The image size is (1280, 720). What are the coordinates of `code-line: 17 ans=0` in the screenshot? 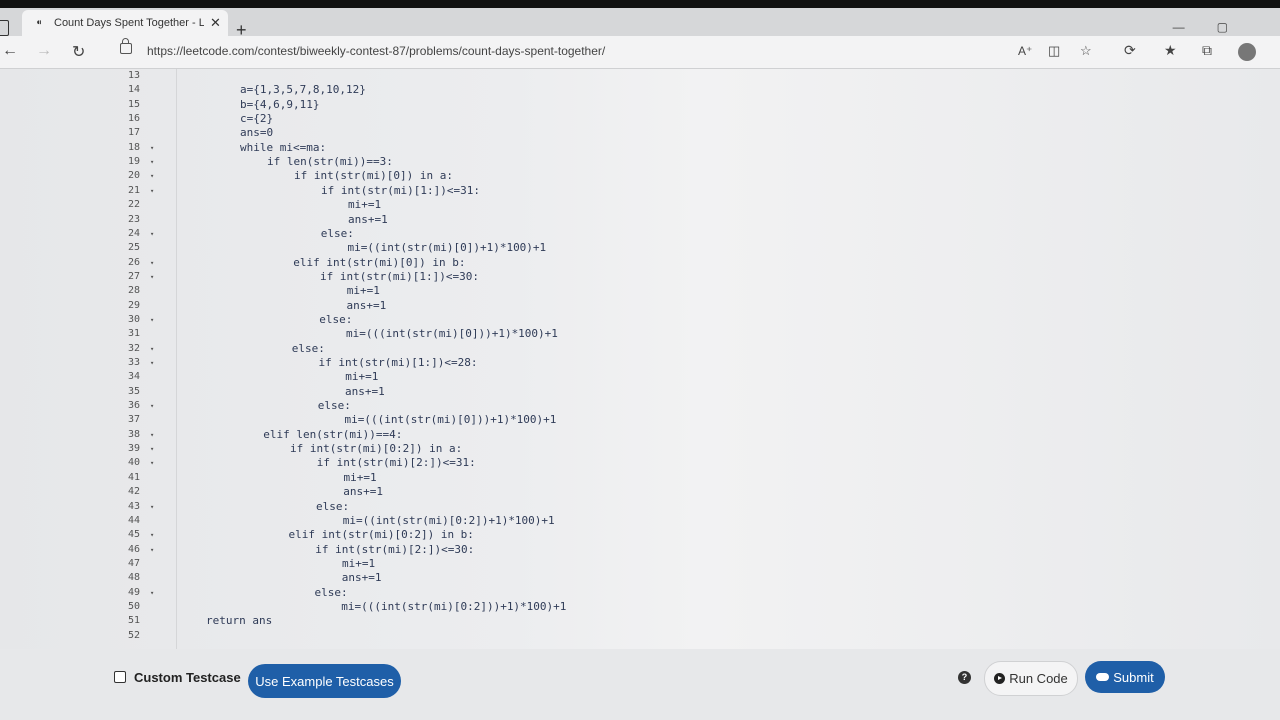 It's located at (400, 133).